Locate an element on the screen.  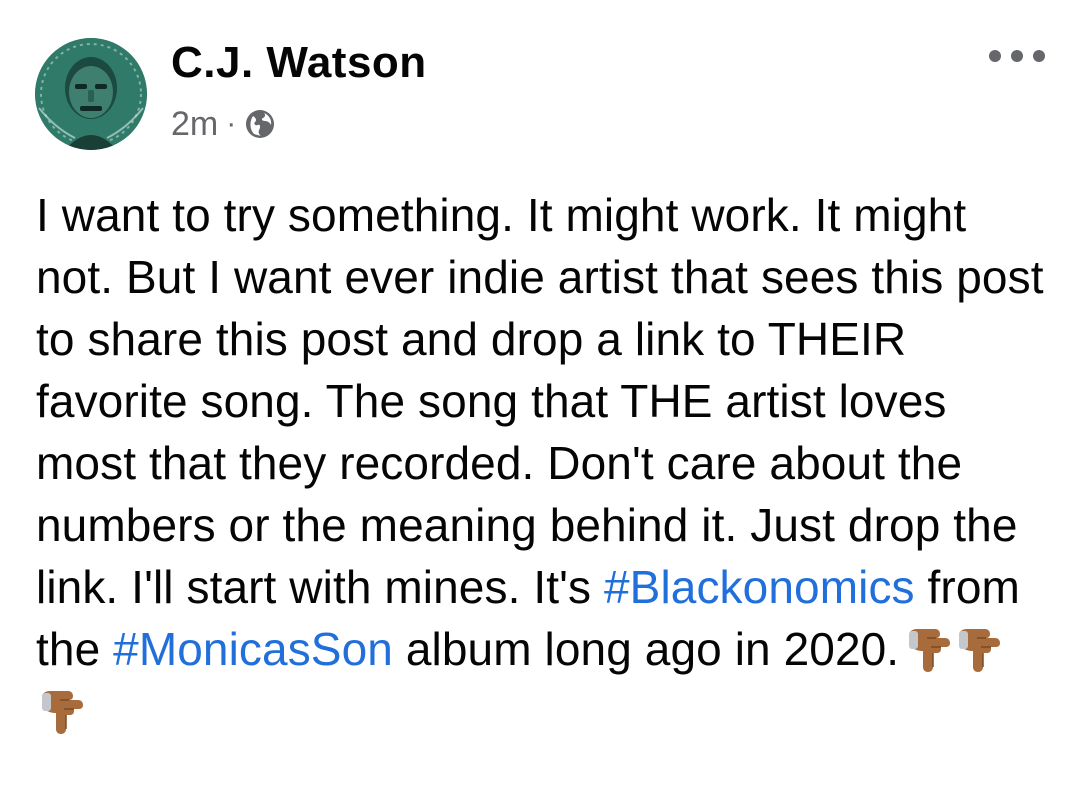
globe-icon is located at coordinates (260, 124).